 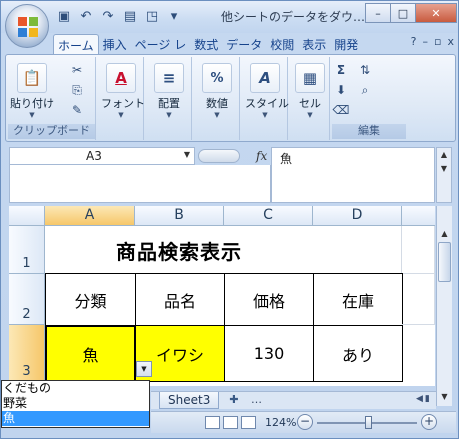 I want to click on header-cell-stock: 在庫, so click(x=358, y=299).